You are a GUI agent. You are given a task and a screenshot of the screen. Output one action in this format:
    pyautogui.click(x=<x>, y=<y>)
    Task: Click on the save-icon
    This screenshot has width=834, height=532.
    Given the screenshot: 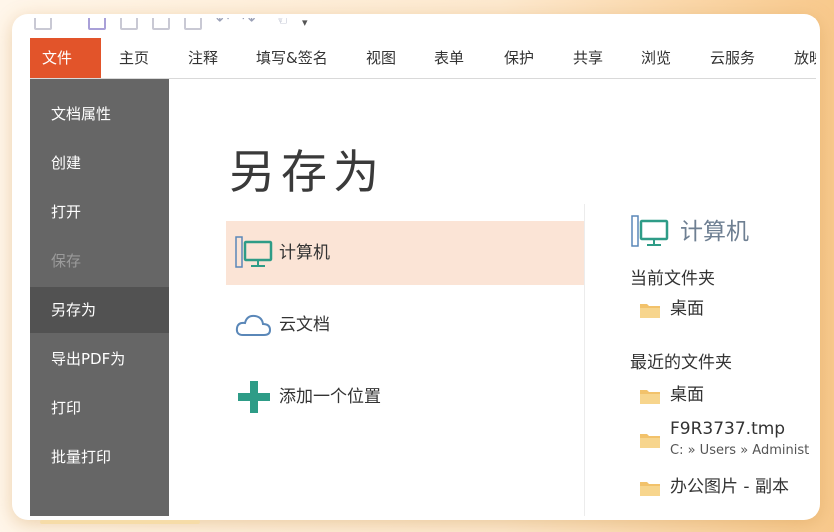 What is the action you would take?
    pyautogui.click(x=97, y=24)
    